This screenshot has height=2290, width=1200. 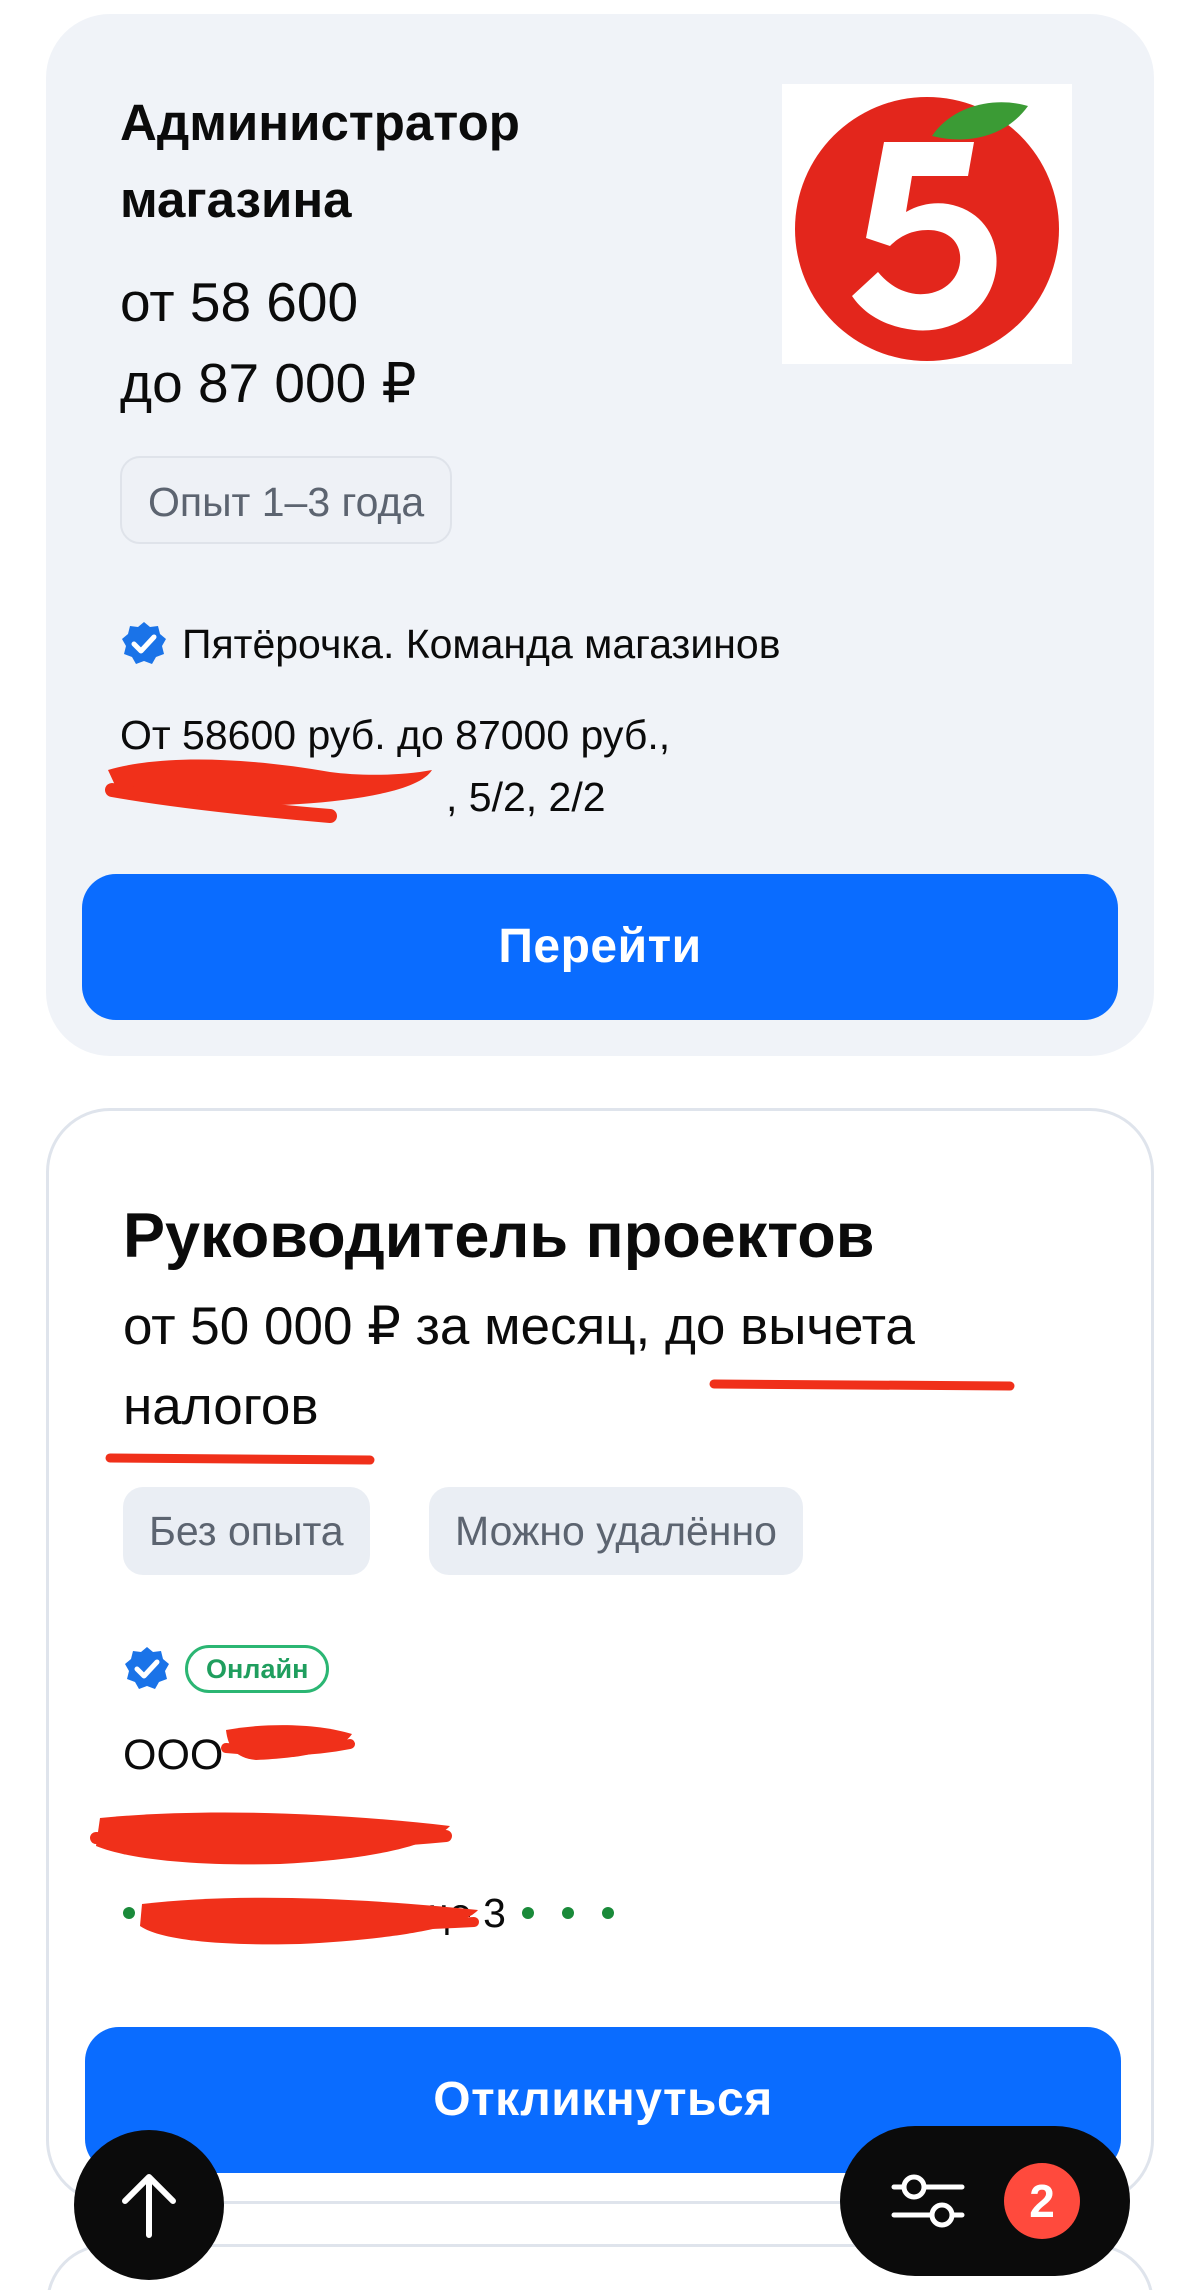 I want to click on filter-count-badge: 2, so click(x=1042, y=2201).